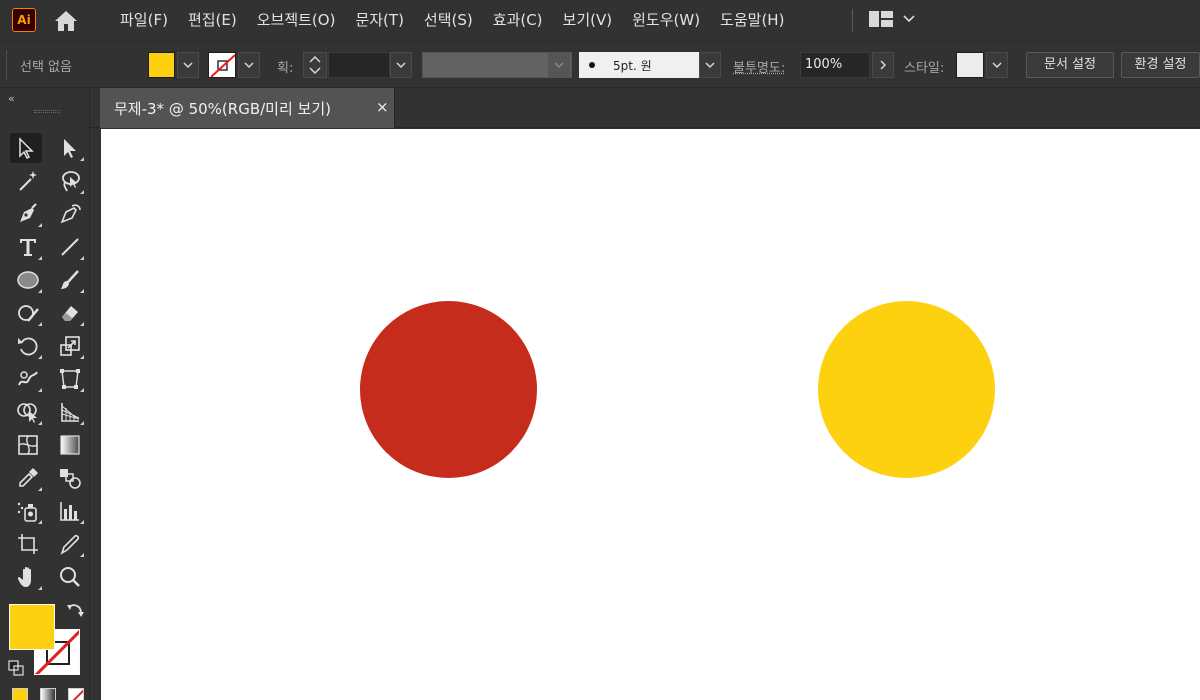 The height and width of the screenshot is (700, 1200). What do you see at coordinates (28, 577) in the screenshot?
I see `hand-tool` at bounding box center [28, 577].